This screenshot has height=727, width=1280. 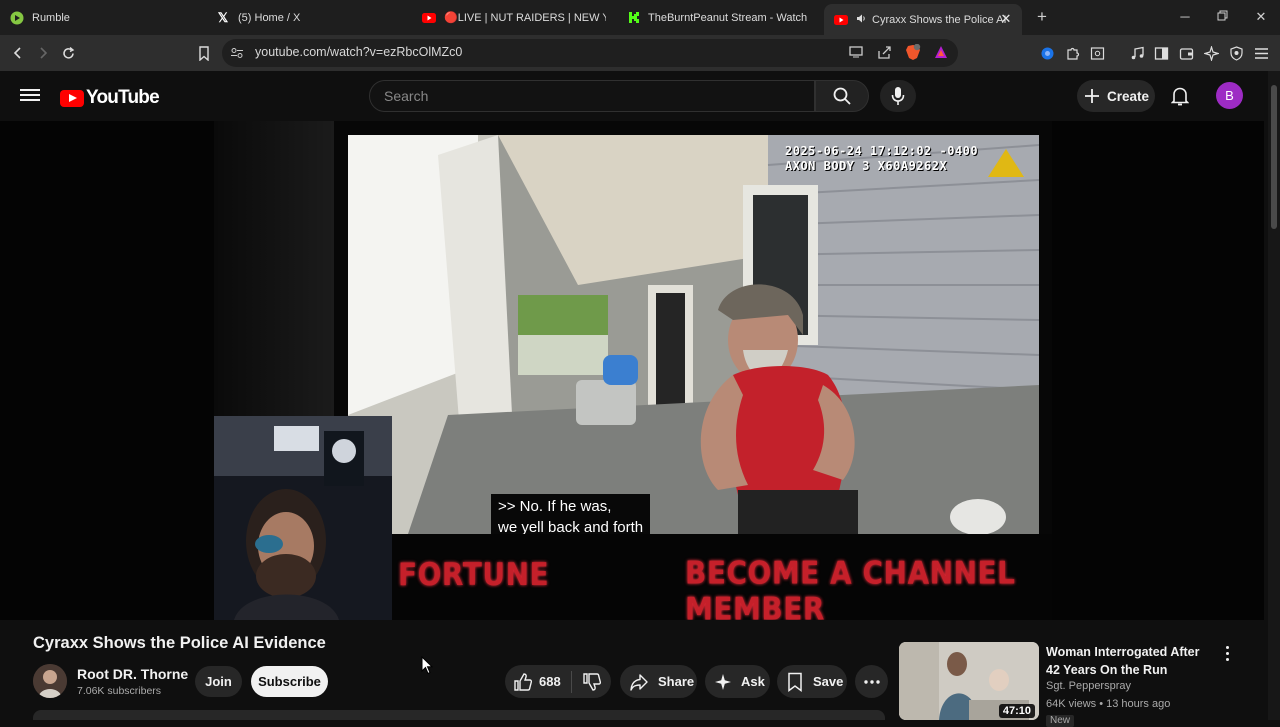 I want to click on search-icon, so click(x=842, y=96).